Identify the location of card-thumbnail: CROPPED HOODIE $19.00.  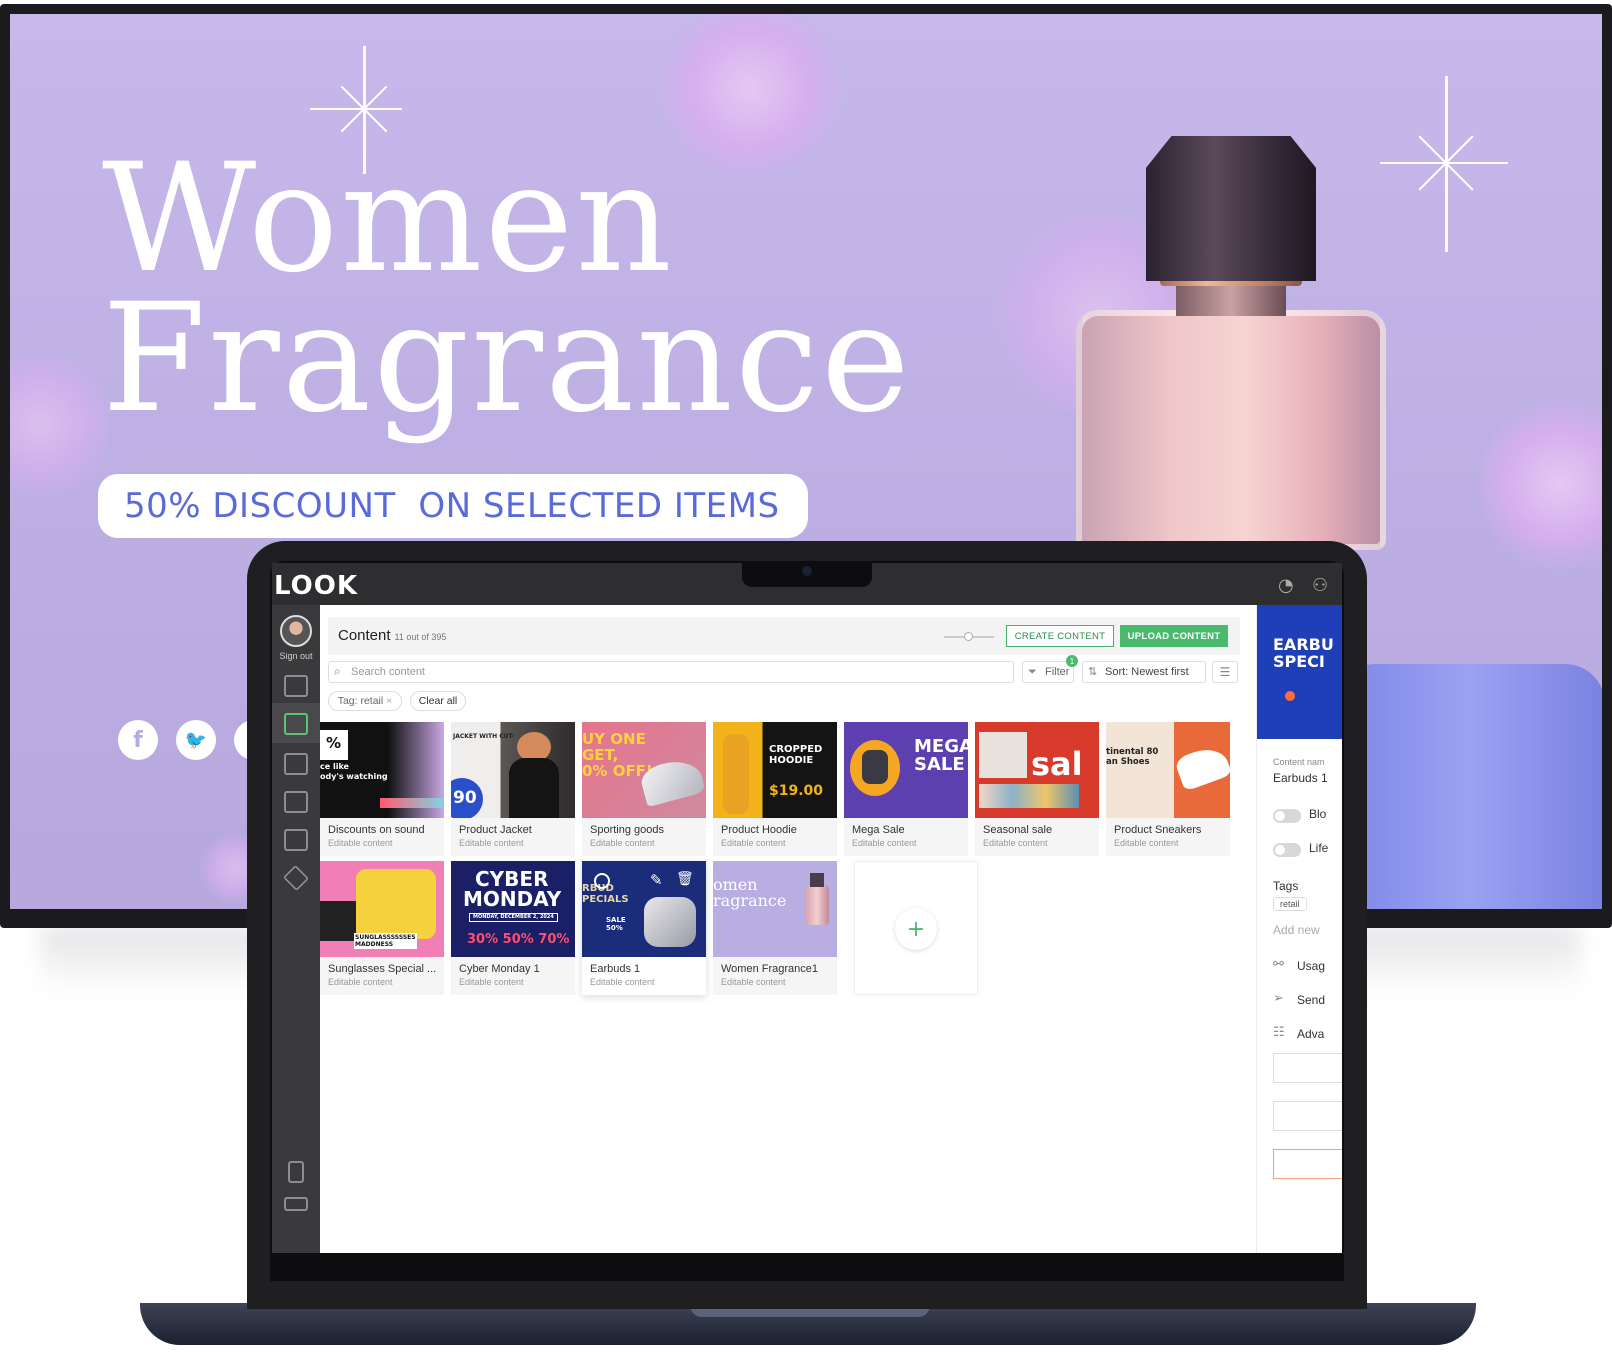
(775, 770).